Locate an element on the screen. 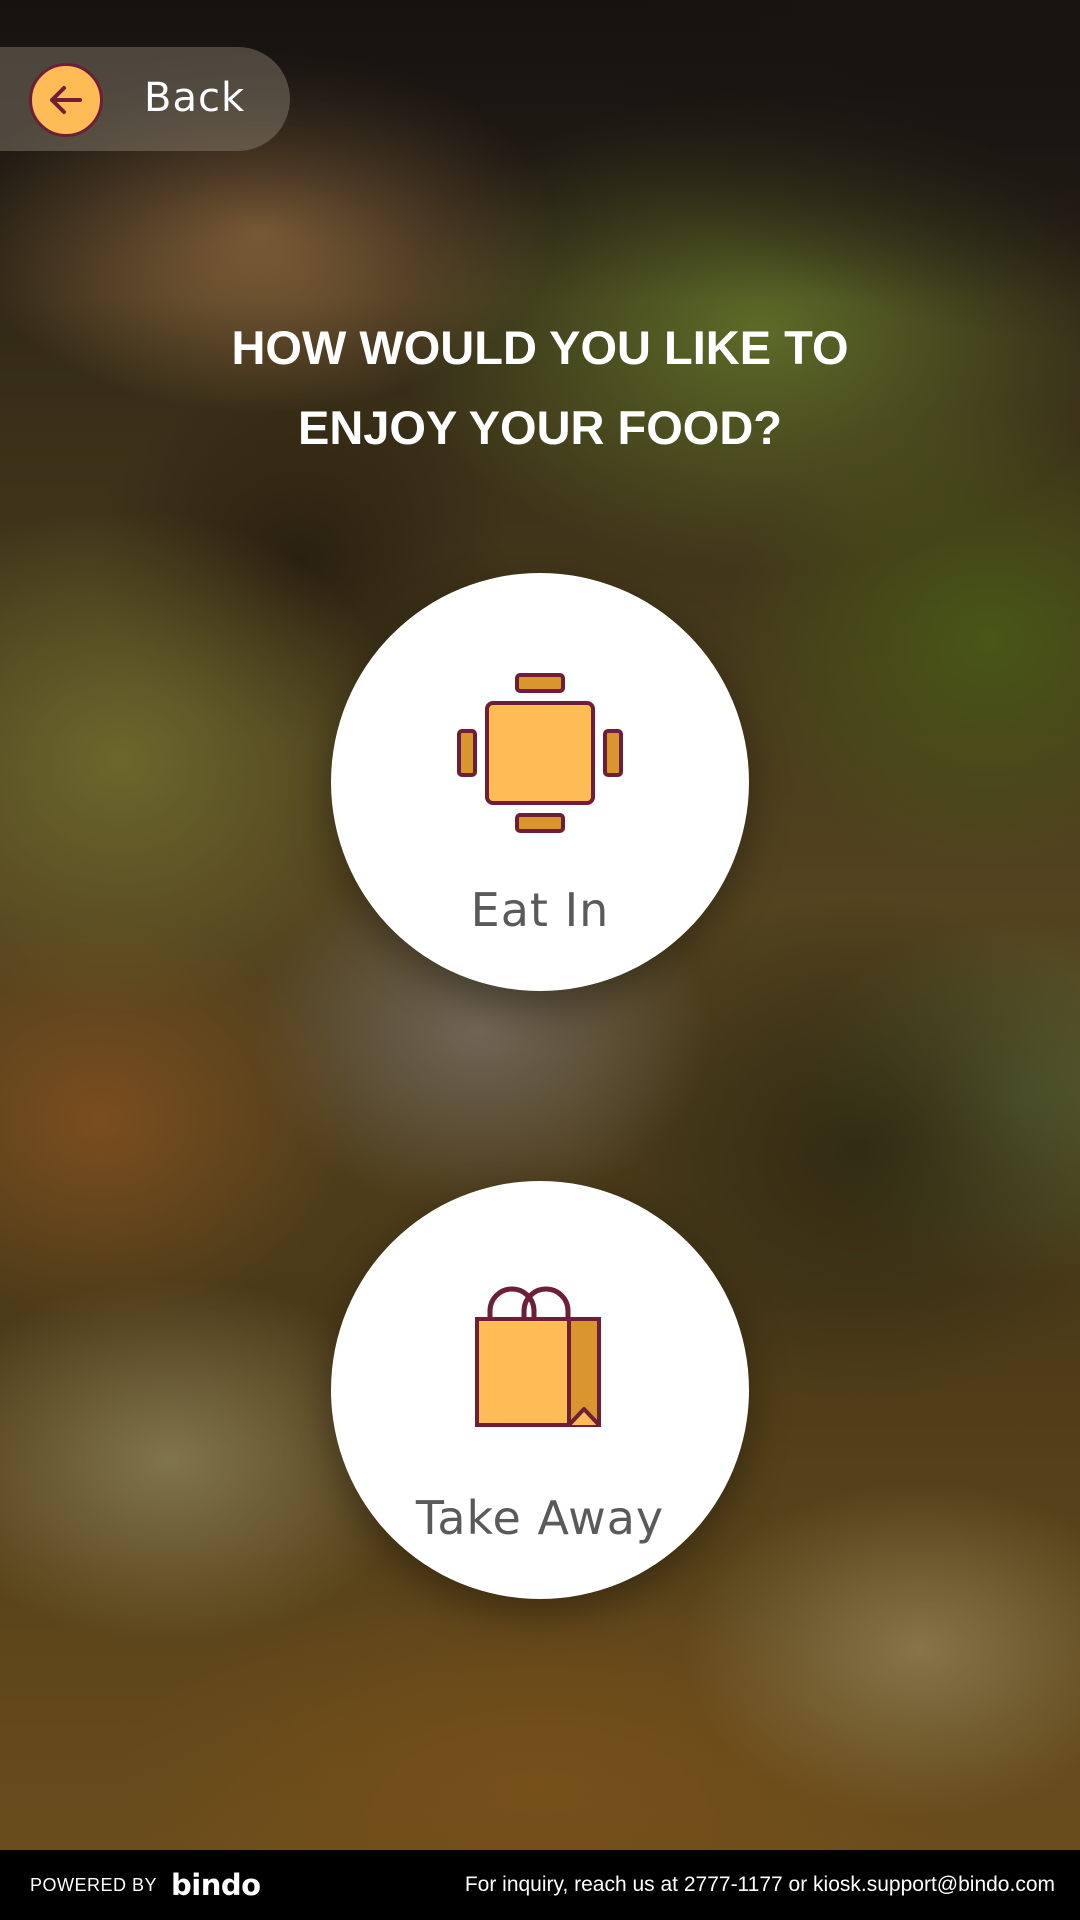  take-away-label: Take Away is located at coordinates (540, 1518).